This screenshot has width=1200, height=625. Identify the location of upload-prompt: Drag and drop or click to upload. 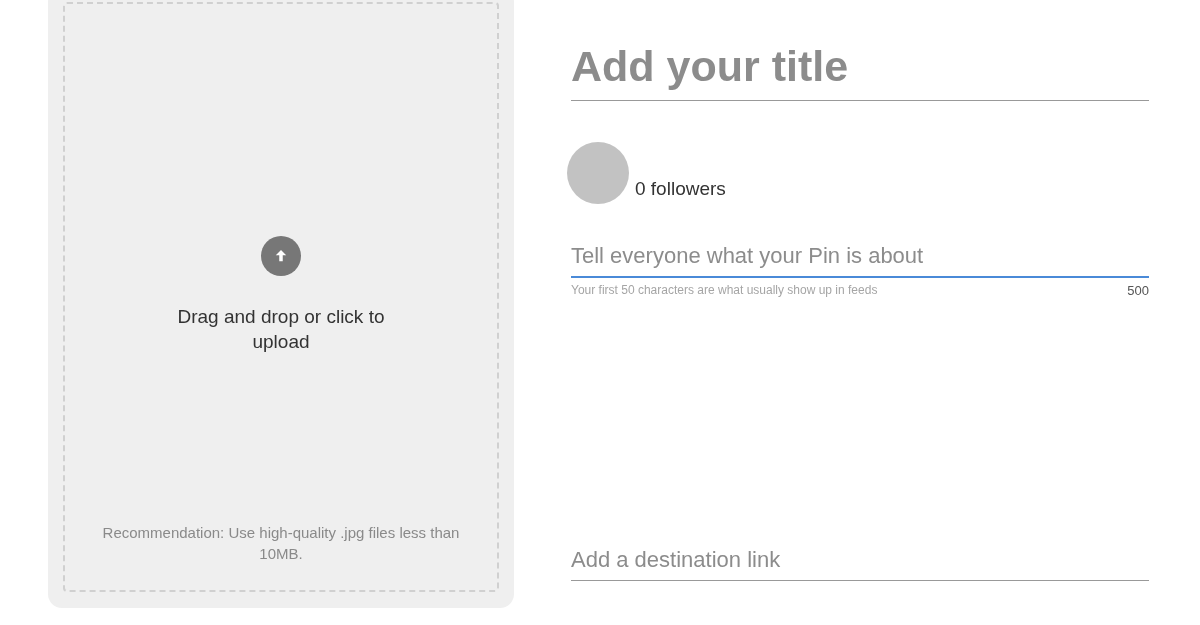
(281, 329).